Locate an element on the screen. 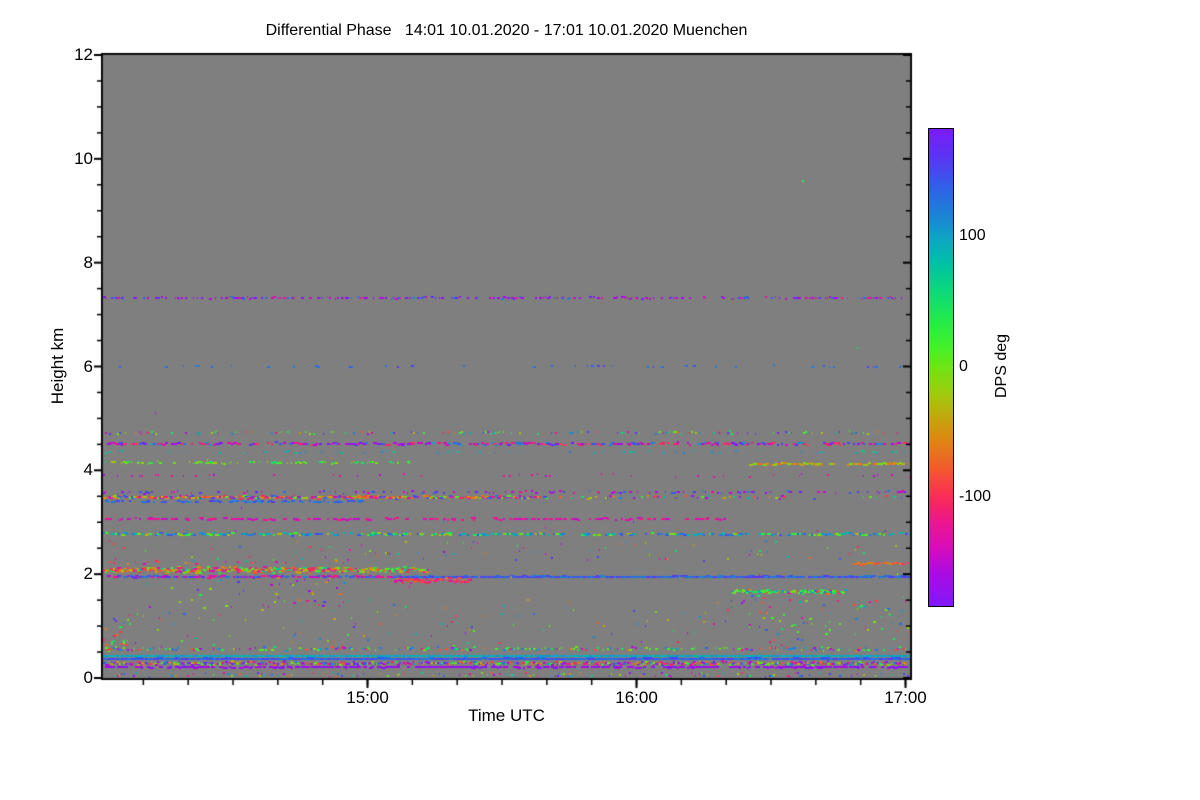  y-tick-label: 4 is located at coordinates (88, 470).